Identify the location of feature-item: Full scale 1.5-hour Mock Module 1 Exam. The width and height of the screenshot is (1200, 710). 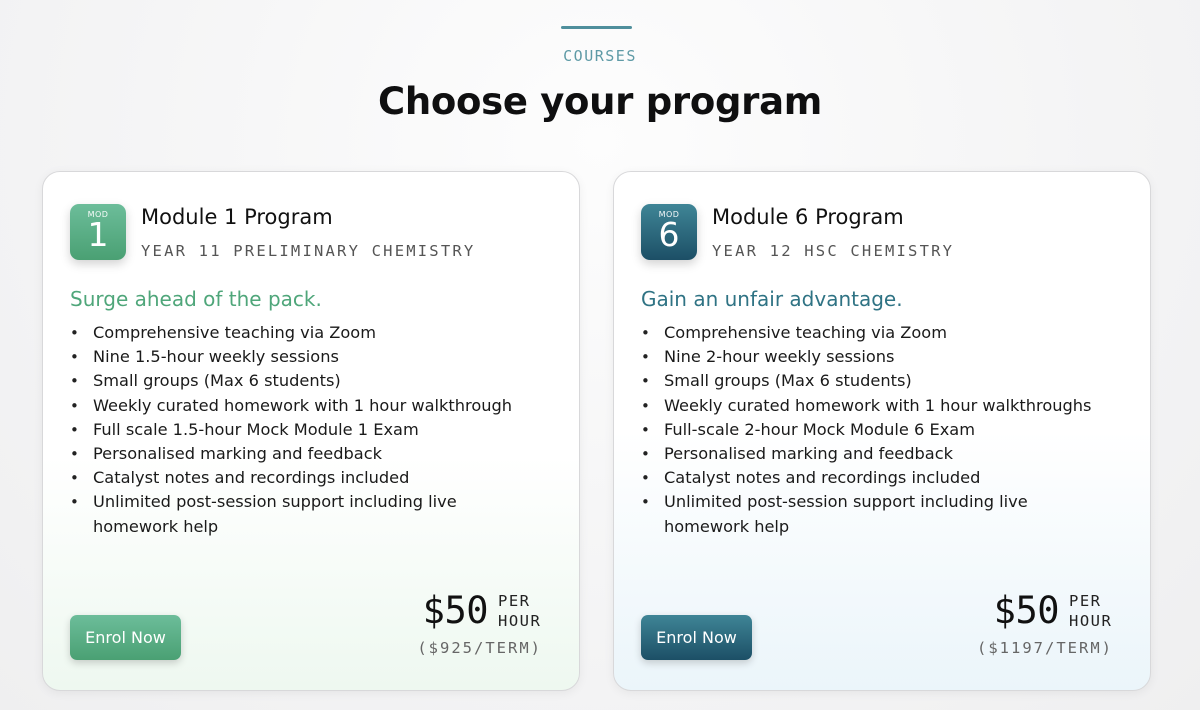
(305, 430).